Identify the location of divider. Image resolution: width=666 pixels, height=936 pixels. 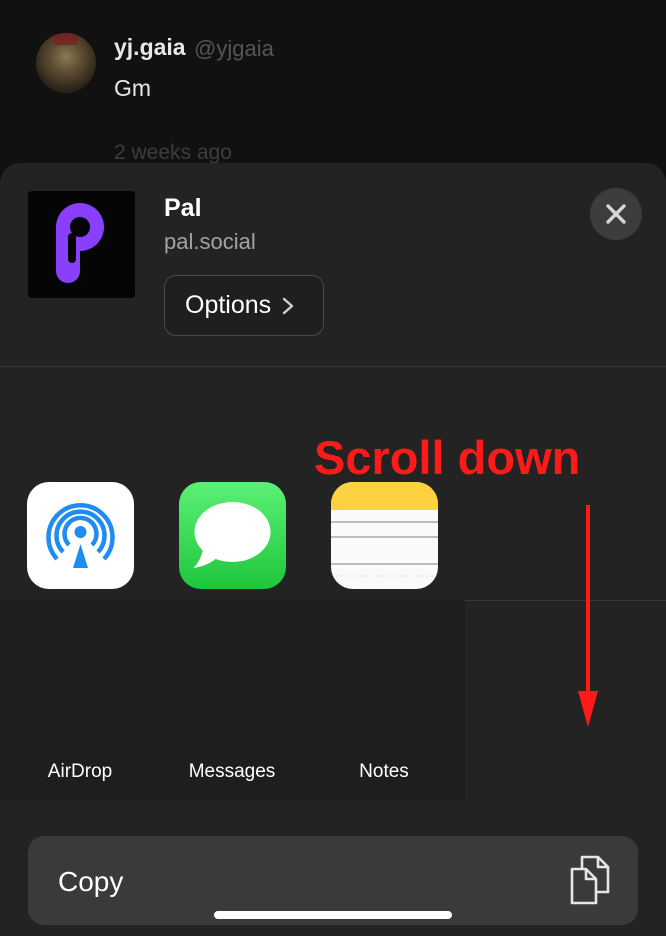
(333, 366).